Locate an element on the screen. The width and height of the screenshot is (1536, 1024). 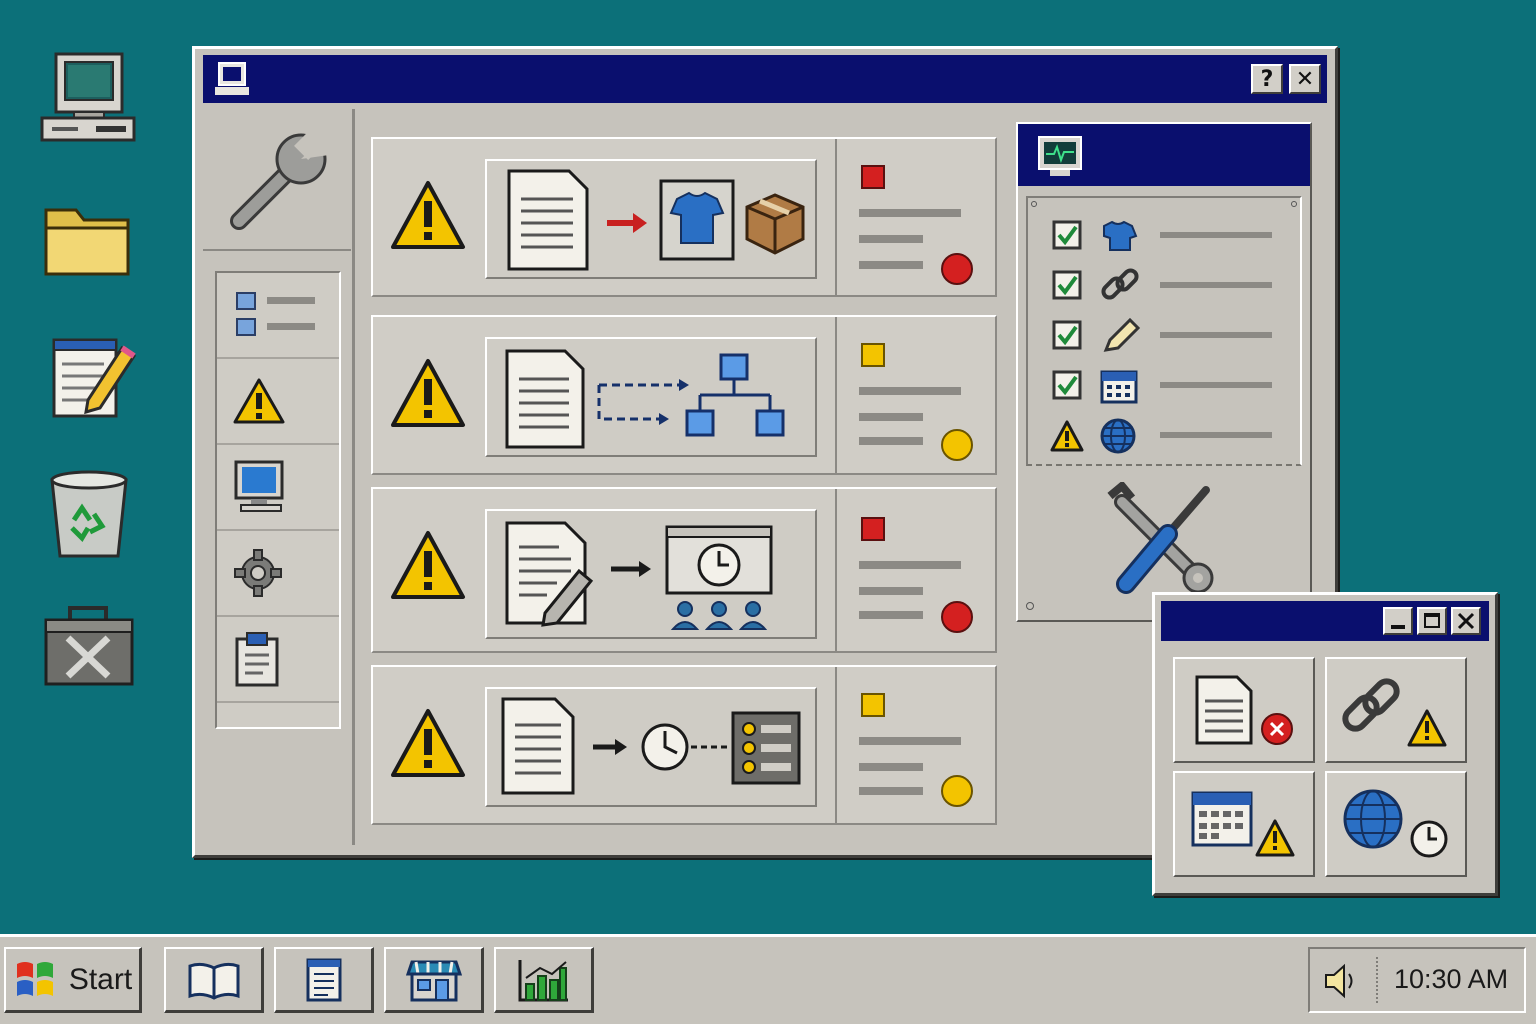
sidebar-item-list is located at coordinates (278, 316).